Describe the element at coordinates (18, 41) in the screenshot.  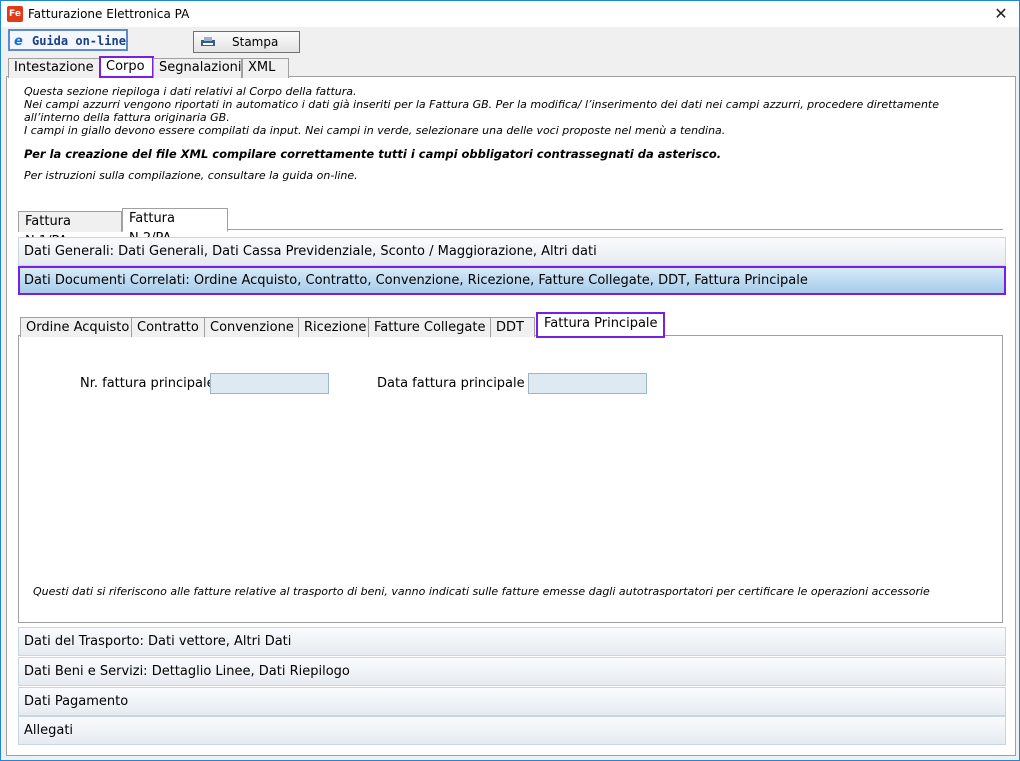
I see `ie-icon: e` at that location.